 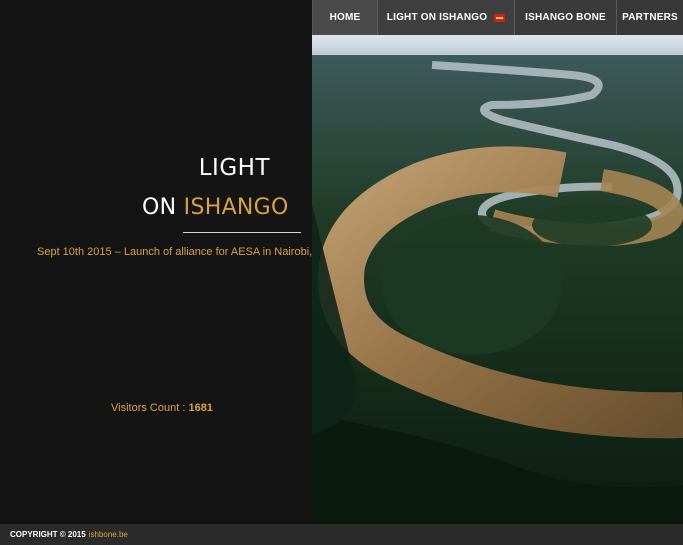 I want to click on nav-ishango-bone: ISHANGO BONE, so click(x=565, y=17).